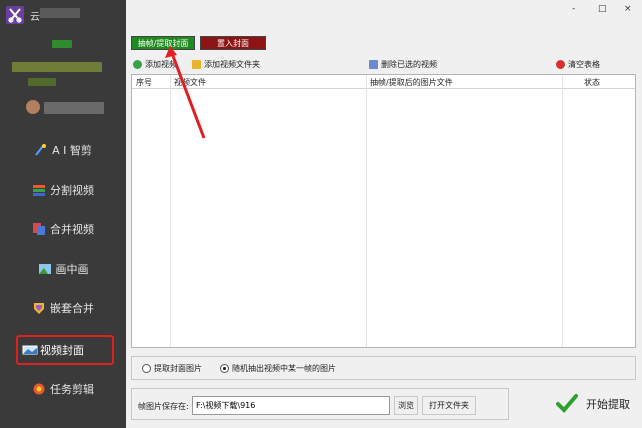 The image size is (642, 428). I want to click on delete-selected-button: 删除已选的视频, so click(403, 64).